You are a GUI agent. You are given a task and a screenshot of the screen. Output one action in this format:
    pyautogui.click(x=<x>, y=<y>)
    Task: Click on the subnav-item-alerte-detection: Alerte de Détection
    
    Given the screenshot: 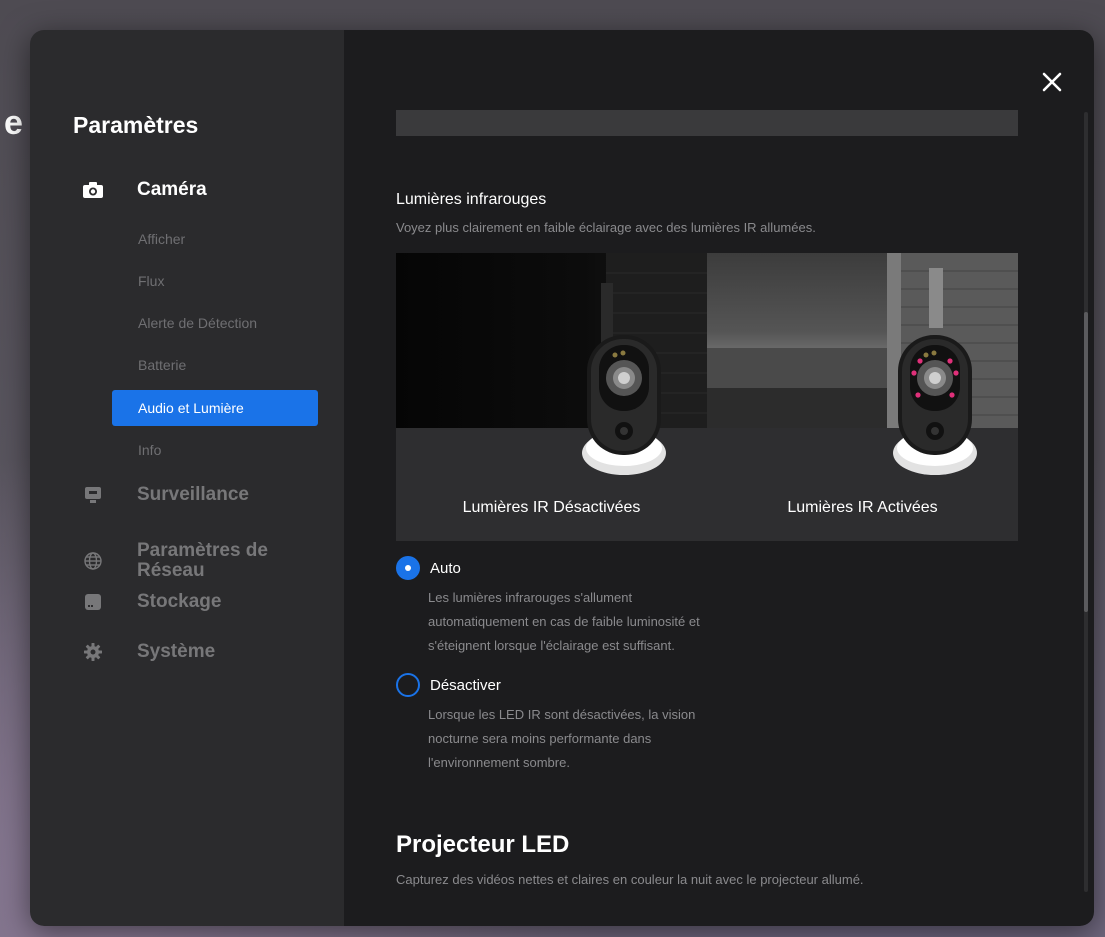 What is the action you would take?
    pyautogui.click(x=215, y=323)
    